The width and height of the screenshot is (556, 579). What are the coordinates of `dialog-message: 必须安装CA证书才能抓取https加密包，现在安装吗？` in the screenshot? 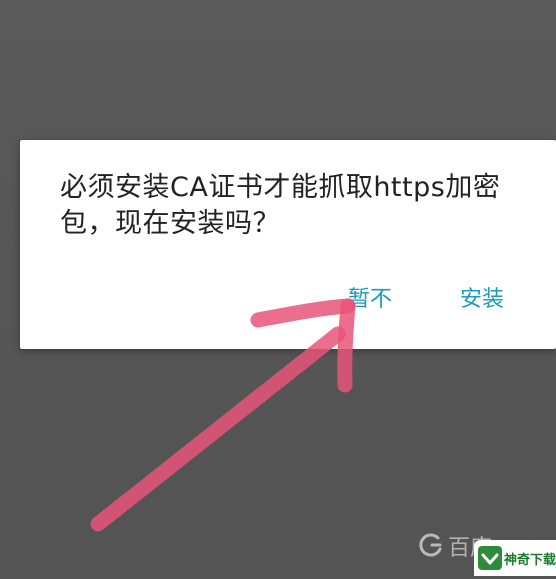 It's located at (280, 205).